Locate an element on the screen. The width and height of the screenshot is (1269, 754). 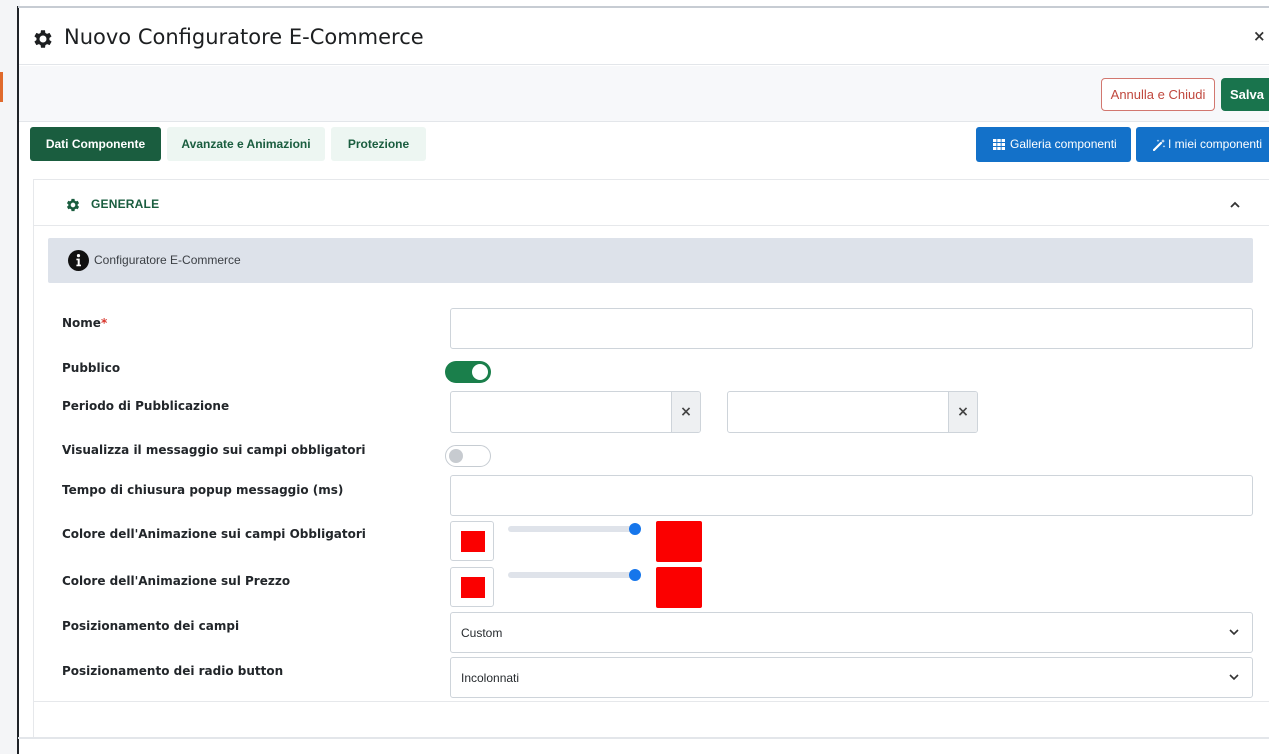
magic-wand-icon is located at coordinates (1159, 145).